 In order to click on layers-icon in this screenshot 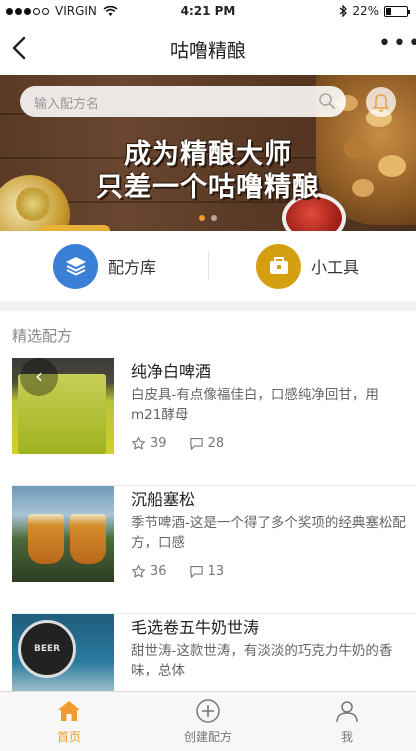, I will do `click(75, 266)`.